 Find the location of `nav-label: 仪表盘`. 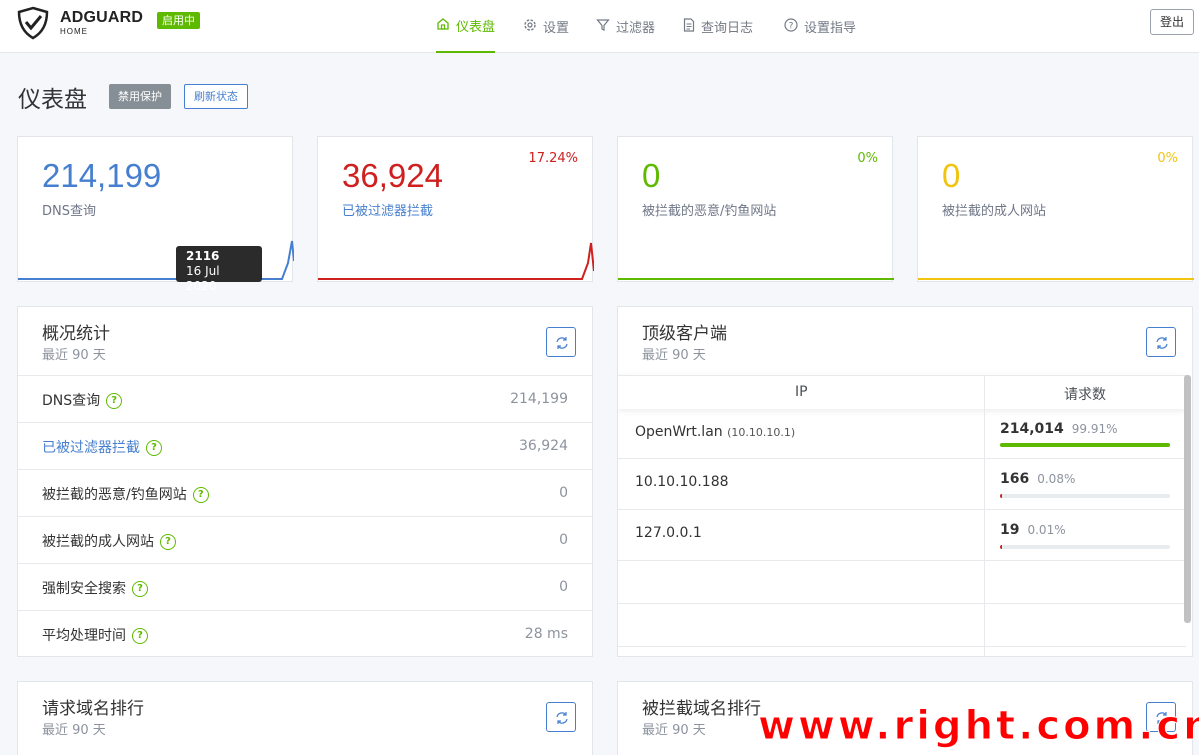

nav-label: 仪表盘 is located at coordinates (476, 27).